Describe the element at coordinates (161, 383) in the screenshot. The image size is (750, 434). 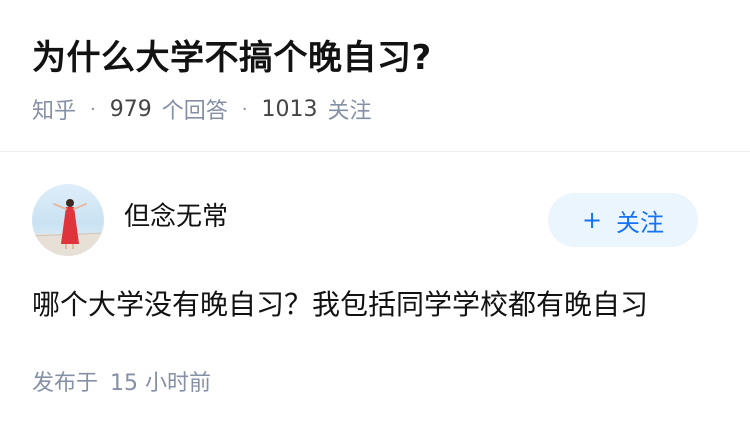
I see `posted-time: 15 小时前` at that location.